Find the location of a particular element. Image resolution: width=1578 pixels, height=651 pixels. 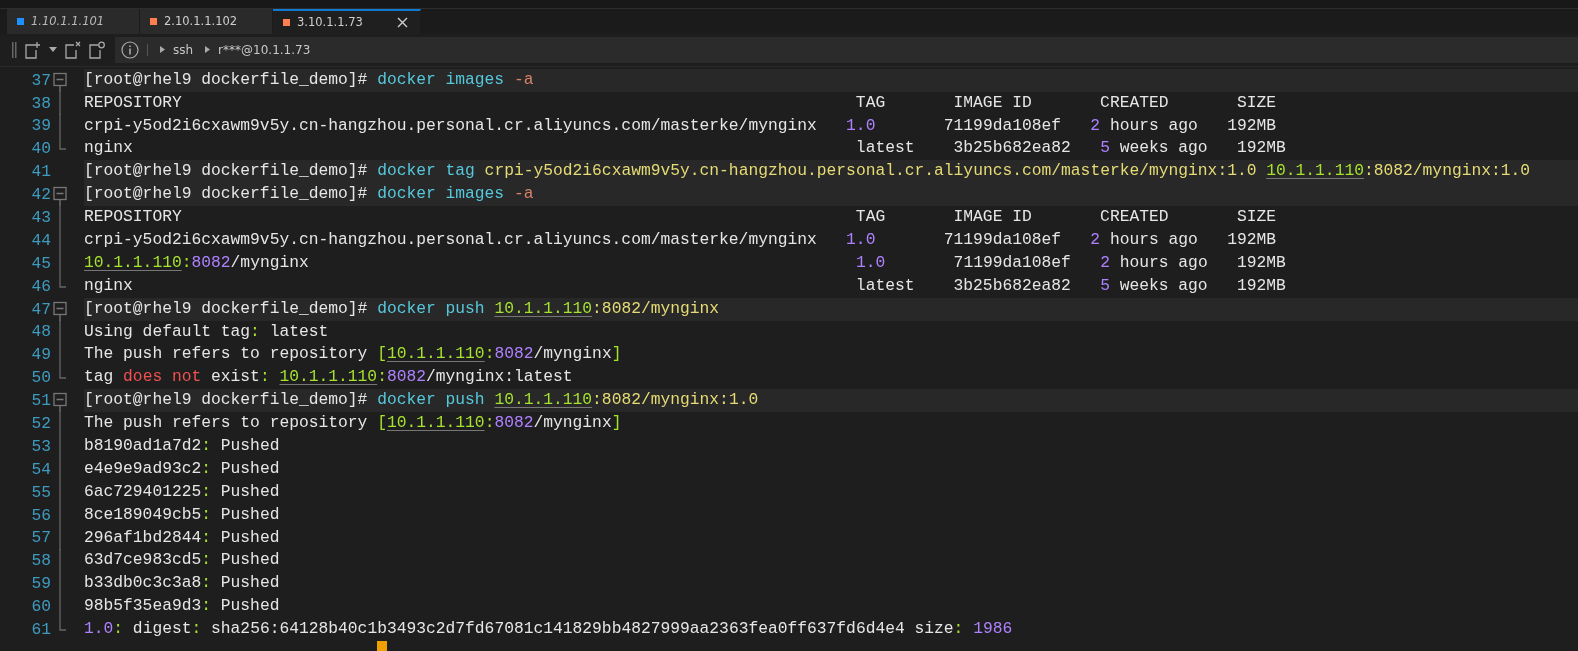

dropdown-caret-icon is located at coordinates (53, 50).